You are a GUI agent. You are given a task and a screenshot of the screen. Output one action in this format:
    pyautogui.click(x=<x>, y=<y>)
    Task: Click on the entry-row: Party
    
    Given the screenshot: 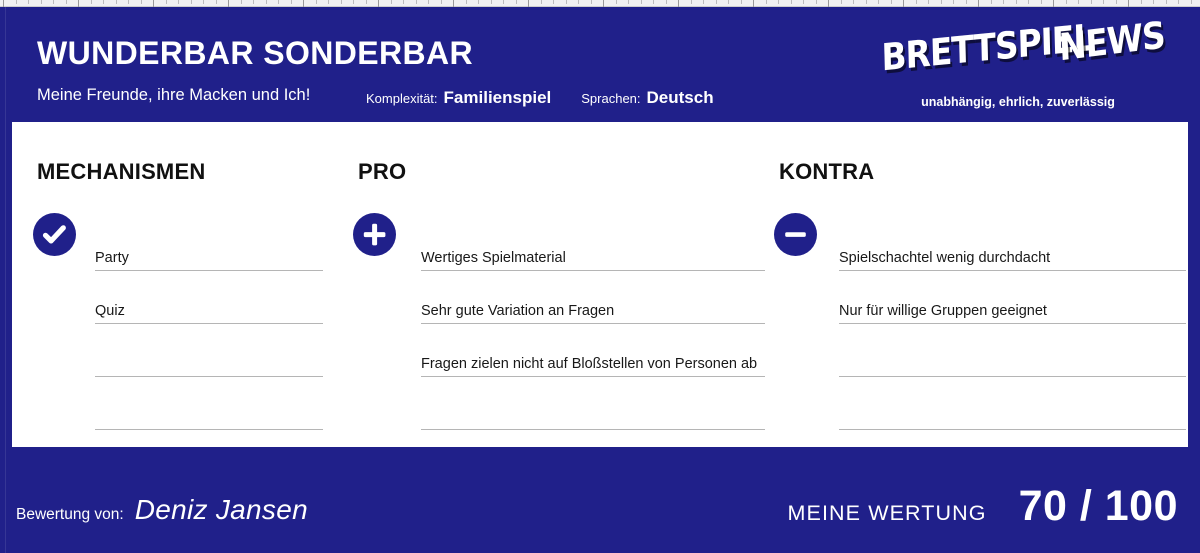 What is the action you would take?
    pyautogui.click(x=209, y=244)
    